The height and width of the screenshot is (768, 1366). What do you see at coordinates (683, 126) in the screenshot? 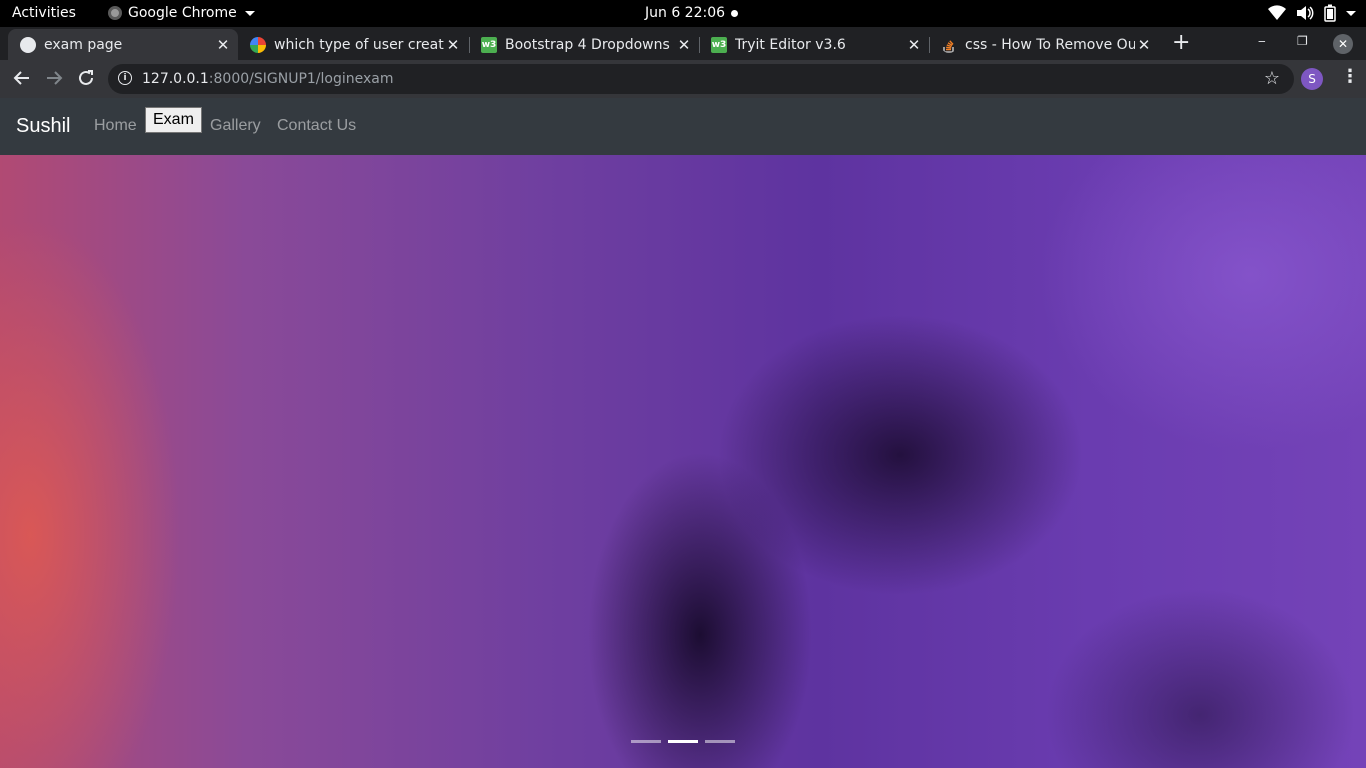
I see `site-navbar: Sushil Home Exam Gallery Contact Us` at bounding box center [683, 126].